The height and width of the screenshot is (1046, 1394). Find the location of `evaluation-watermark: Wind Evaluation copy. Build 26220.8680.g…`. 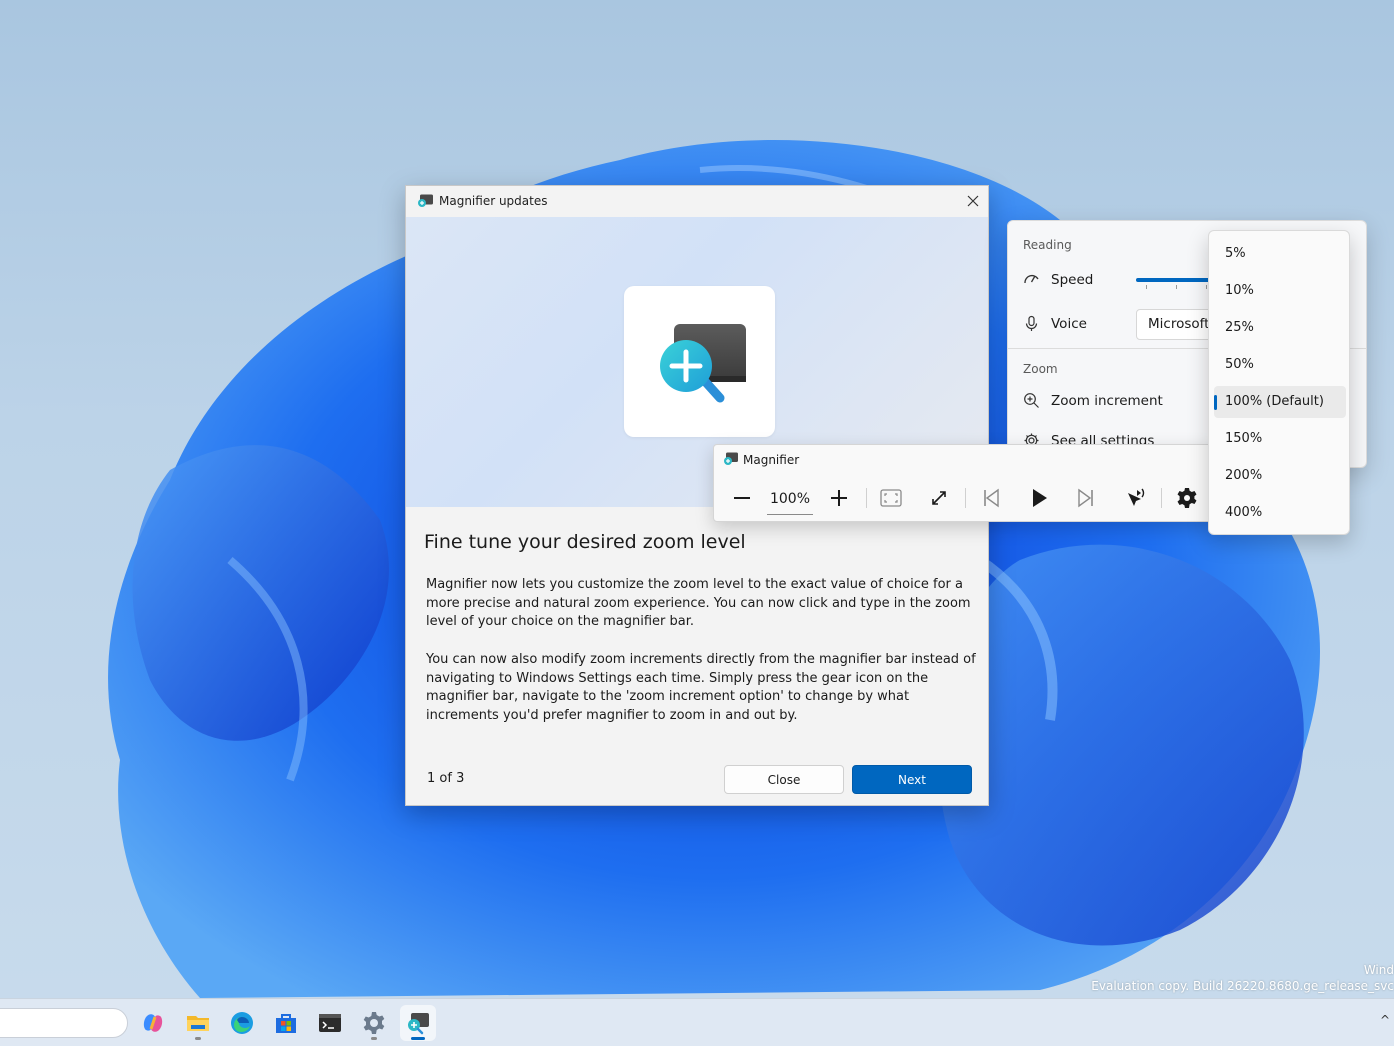

evaluation-watermark: Wind Evaluation copy. Build 26220.8680.g… is located at coordinates (1242, 978).